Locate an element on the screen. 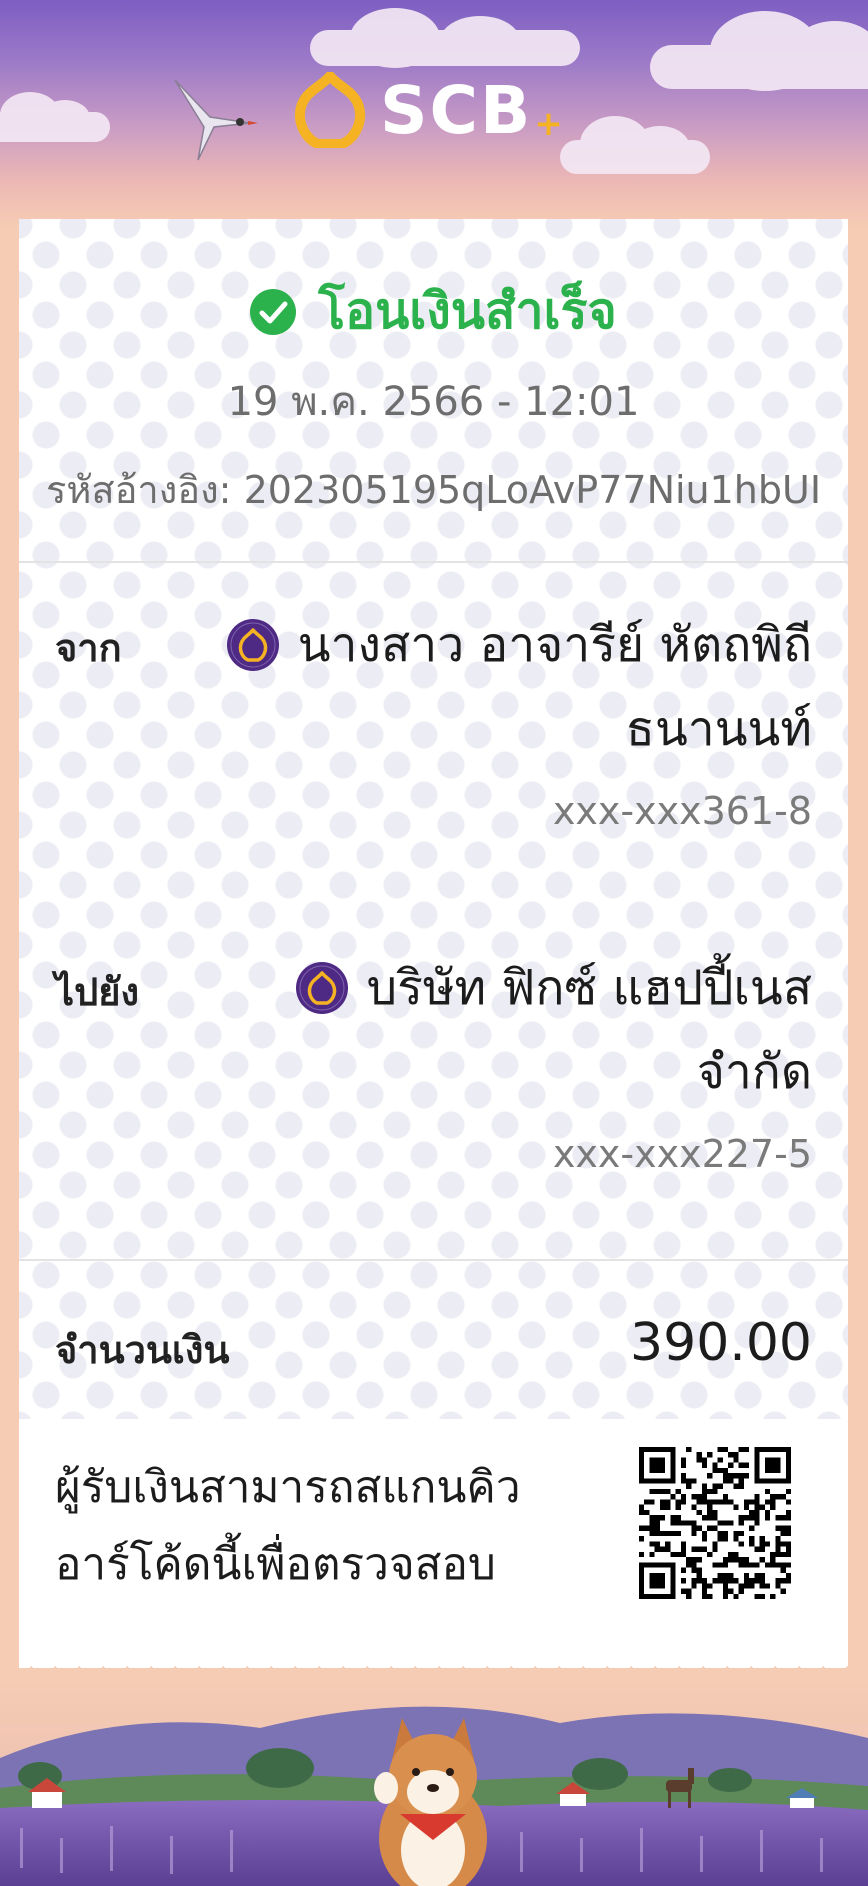 This screenshot has height=1886, width=868. brand-name: SCB is located at coordinates (456, 110).